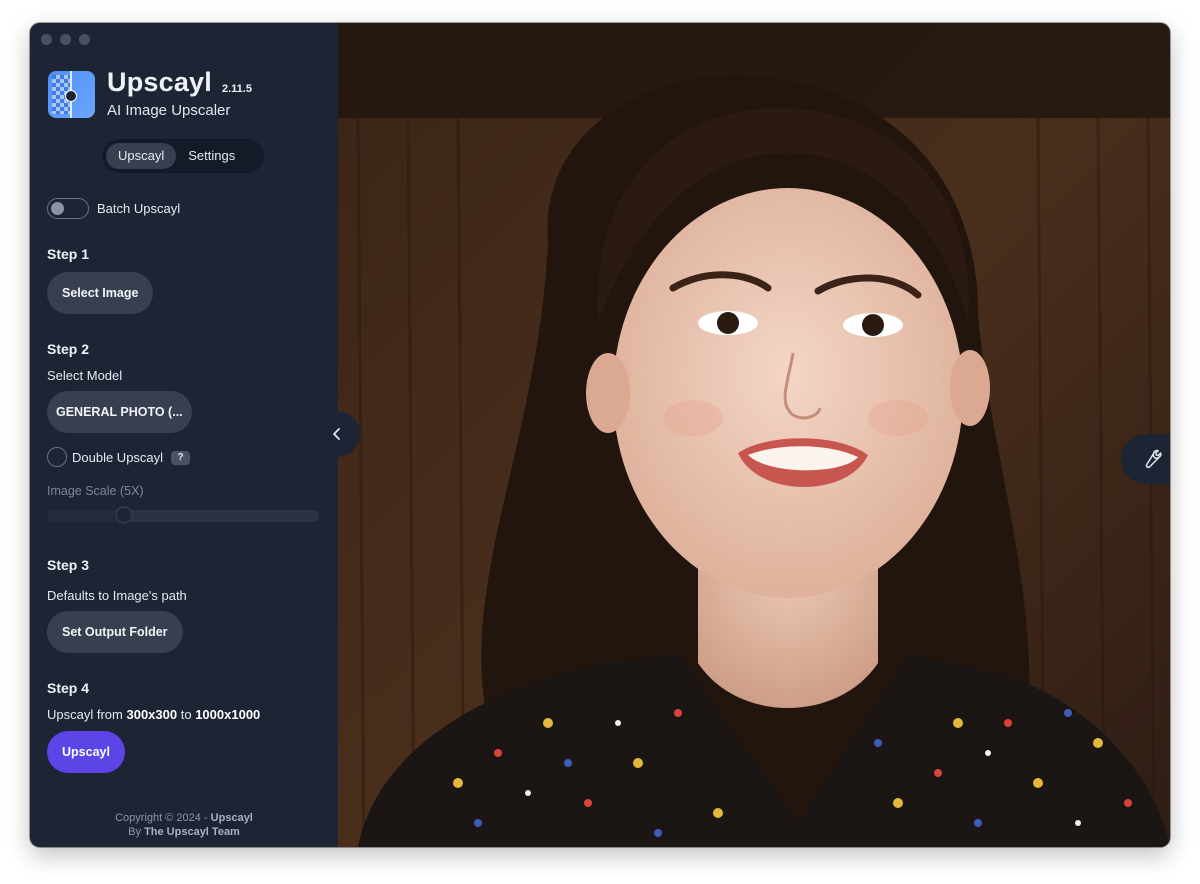 Image resolution: width=1200 pixels, height=884 pixels. Describe the element at coordinates (68, 565) in the screenshot. I see `step-3-title: Step 3` at that location.